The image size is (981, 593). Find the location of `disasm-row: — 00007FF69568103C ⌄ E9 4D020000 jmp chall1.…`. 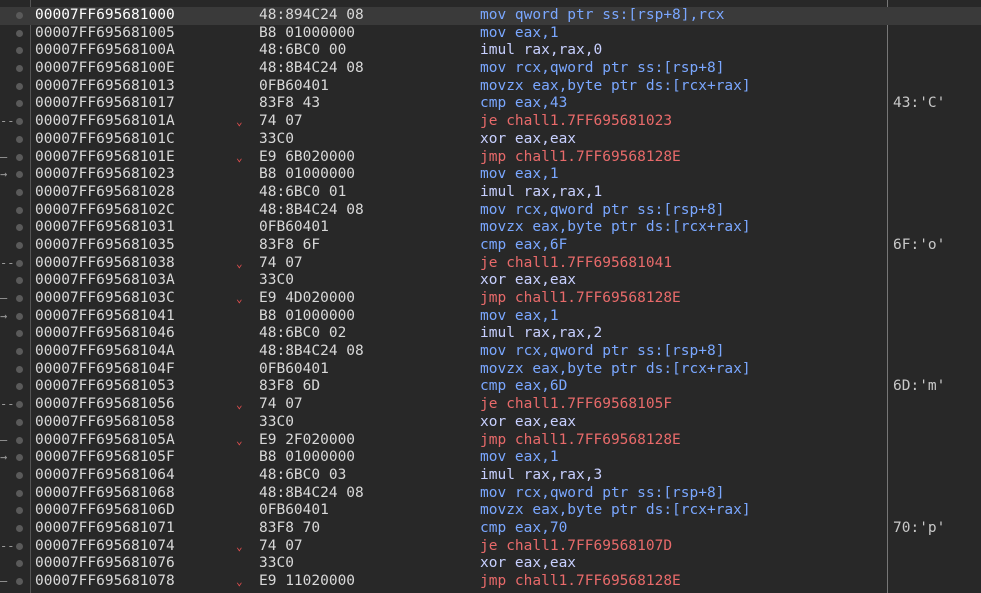

disasm-row: — 00007FF69568103C ⌄ E9 4D020000 jmp chall1.… is located at coordinates (490, 299).